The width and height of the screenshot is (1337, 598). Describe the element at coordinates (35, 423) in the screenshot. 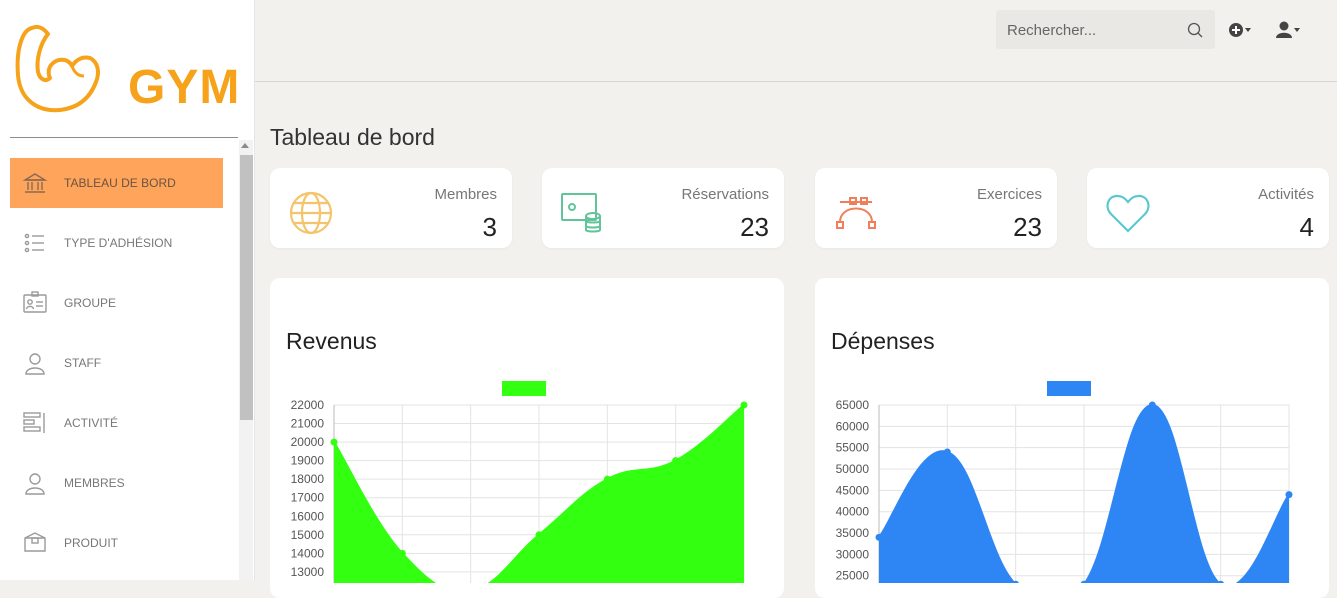

I see `bars-icon` at that location.